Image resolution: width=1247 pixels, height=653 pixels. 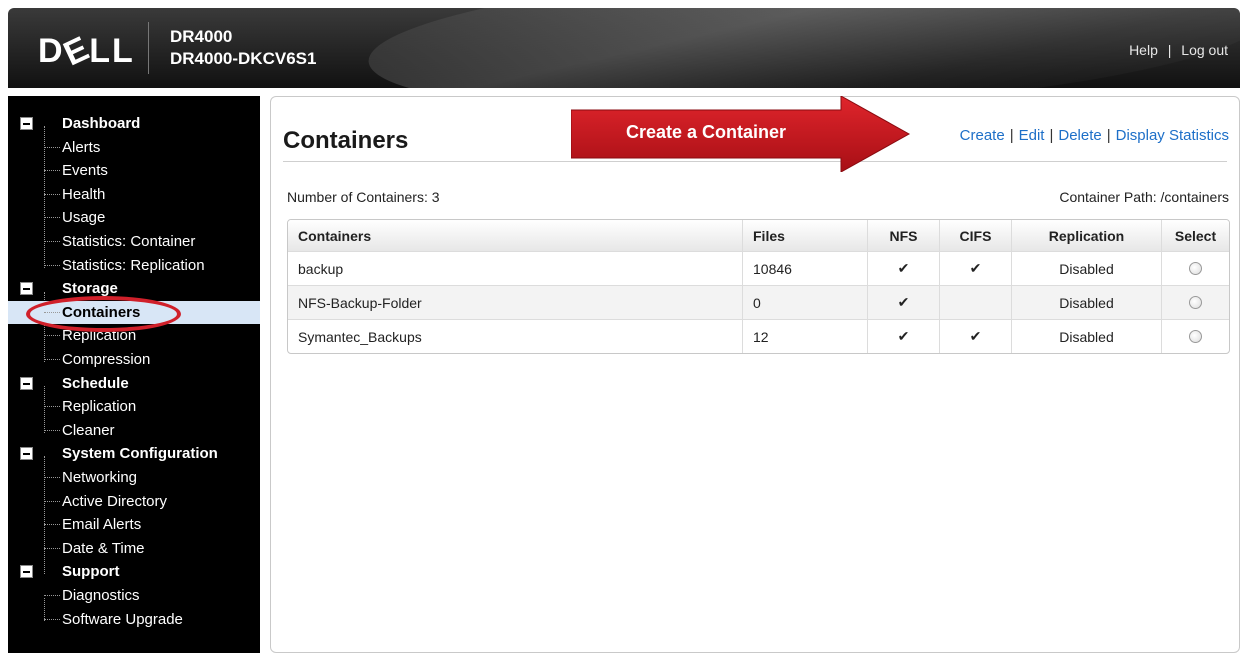 What do you see at coordinates (1195, 235) in the screenshot?
I see `col-header-select: Select` at bounding box center [1195, 235].